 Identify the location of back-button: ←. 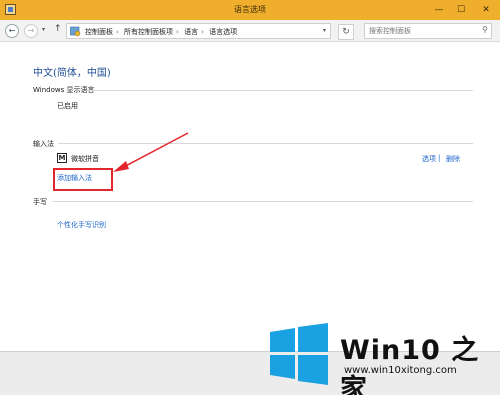
(12, 31).